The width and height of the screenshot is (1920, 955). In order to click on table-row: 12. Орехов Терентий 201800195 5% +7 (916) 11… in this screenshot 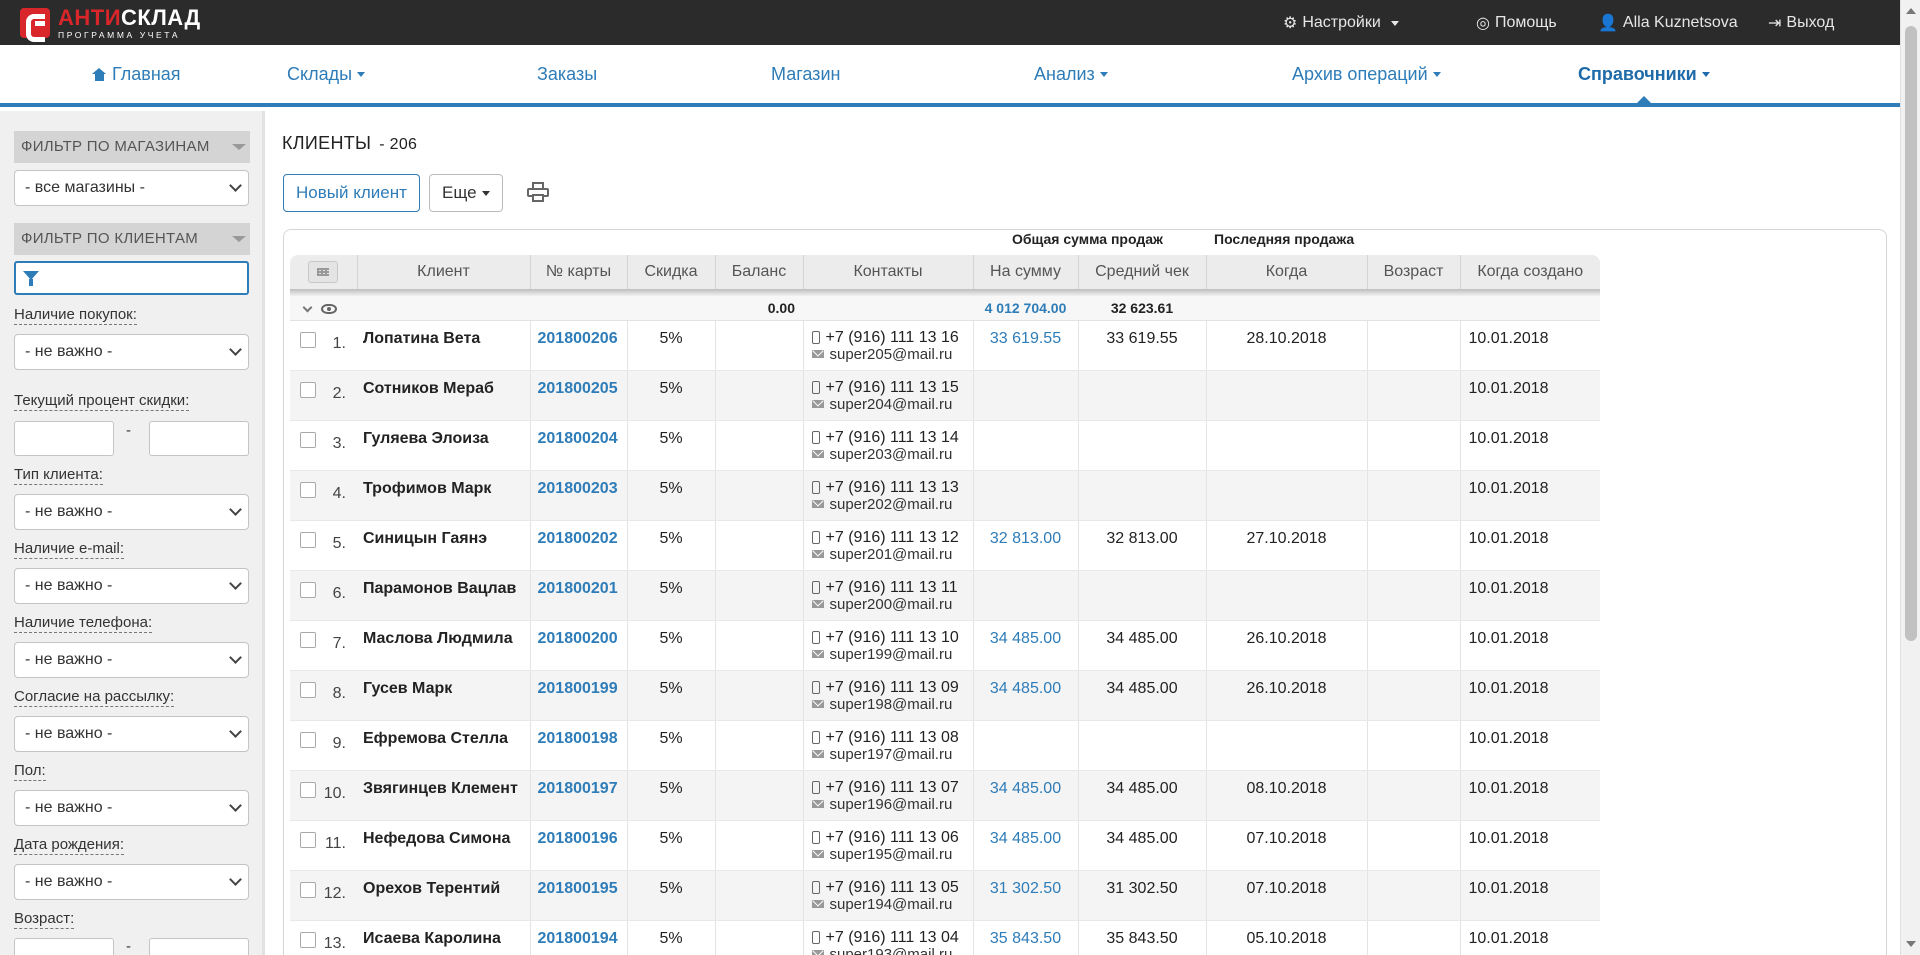, I will do `click(945, 895)`.